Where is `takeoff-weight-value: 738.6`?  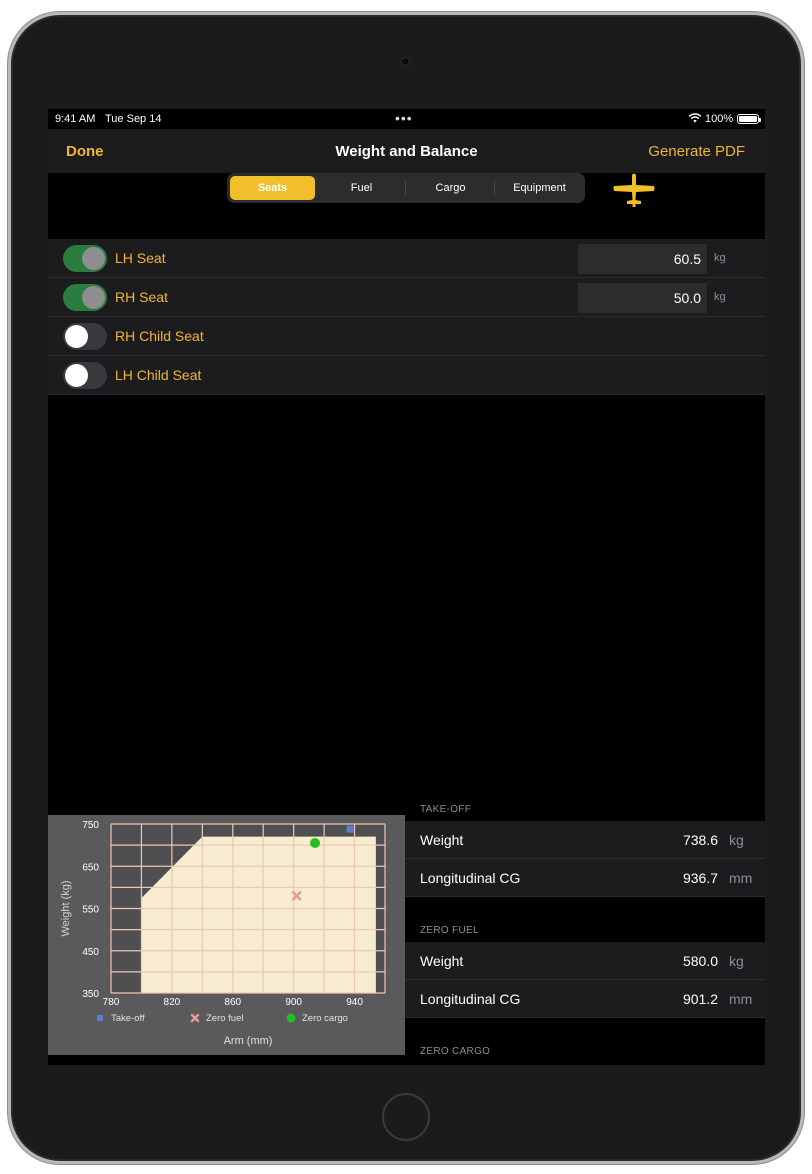 takeoff-weight-value: 738.6 is located at coordinates (700, 840).